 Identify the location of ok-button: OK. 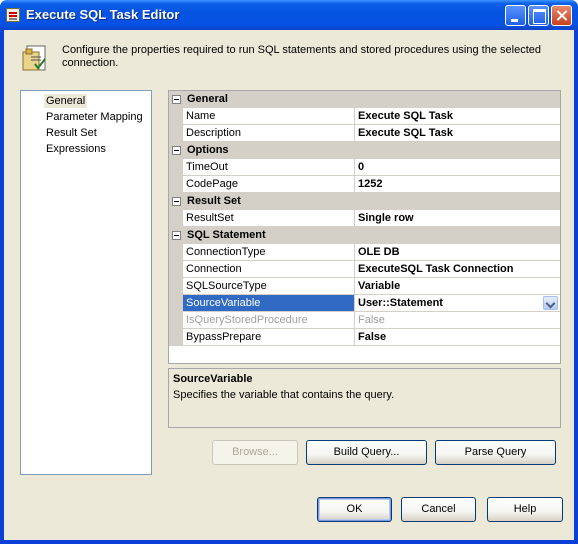
(354, 509).